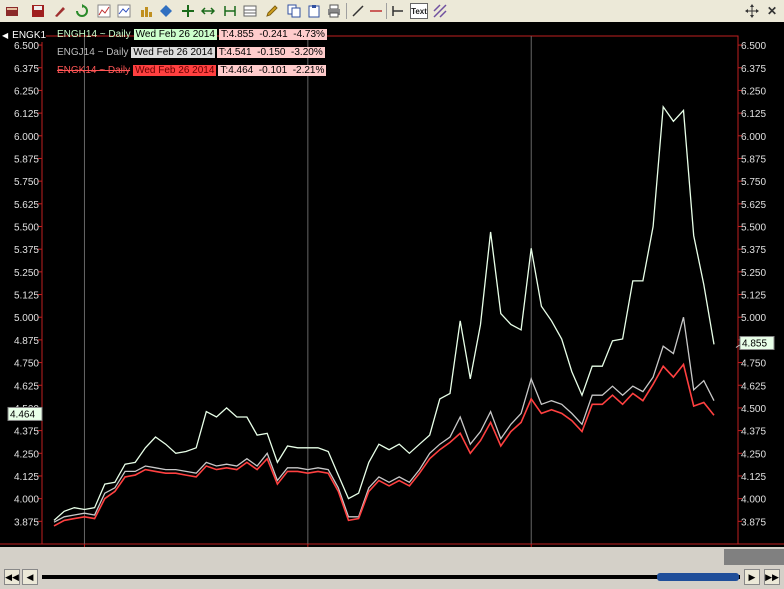  I want to click on bottom-strip, so click(392, 557).